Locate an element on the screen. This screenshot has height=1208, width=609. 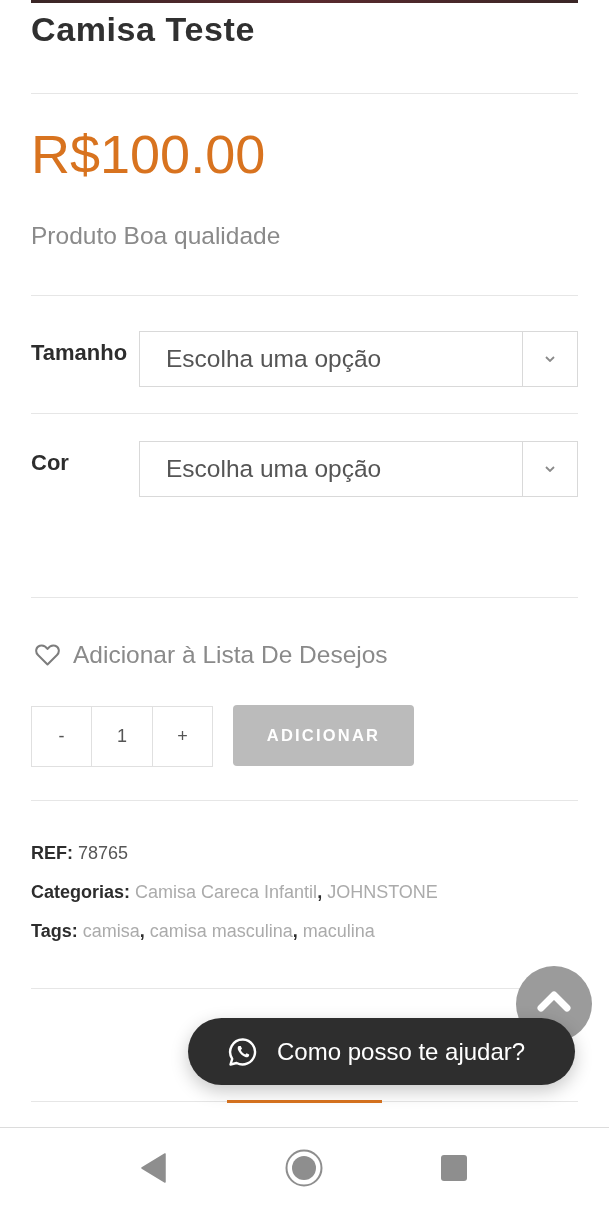
back-icon is located at coordinates (153, 1168).